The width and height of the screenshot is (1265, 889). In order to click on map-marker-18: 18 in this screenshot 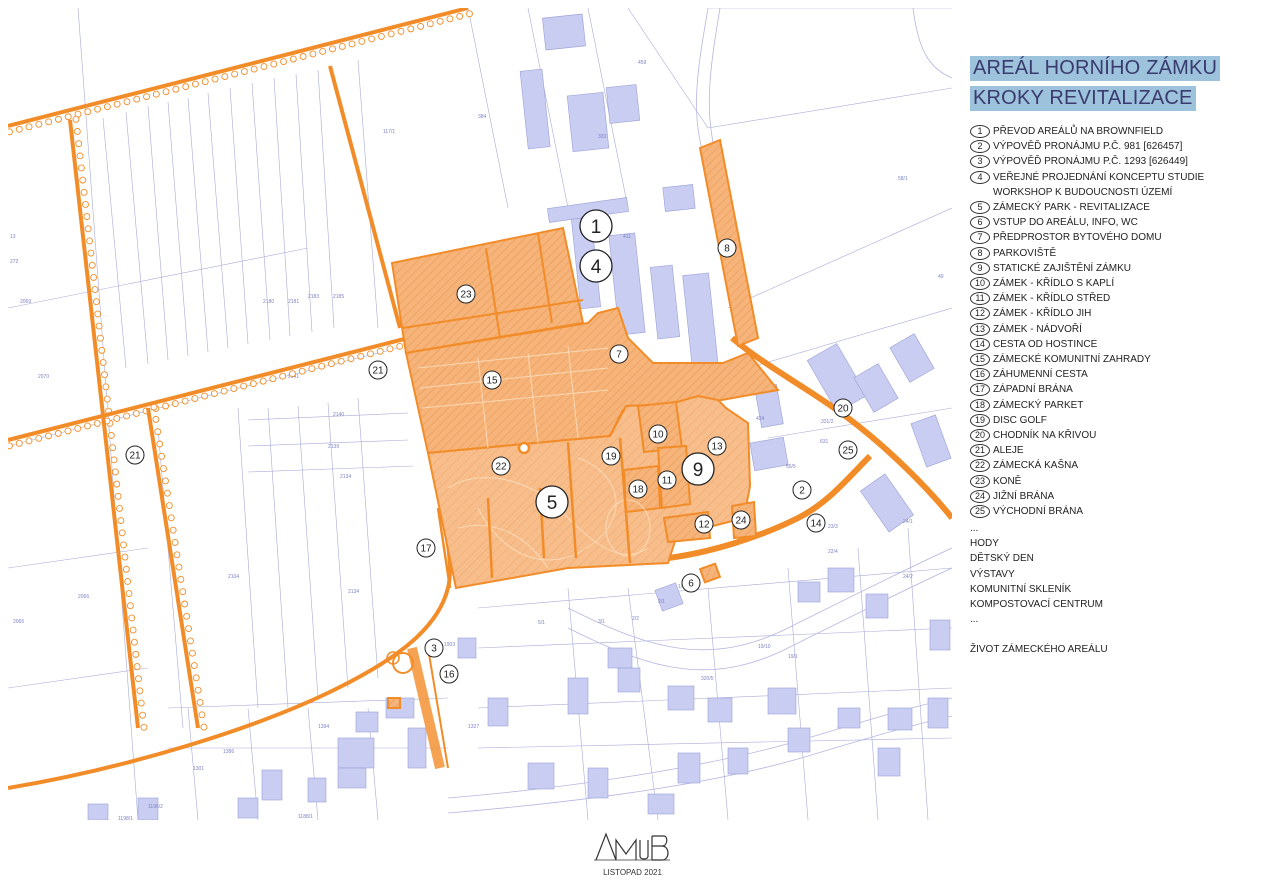, I will do `click(638, 489)`.